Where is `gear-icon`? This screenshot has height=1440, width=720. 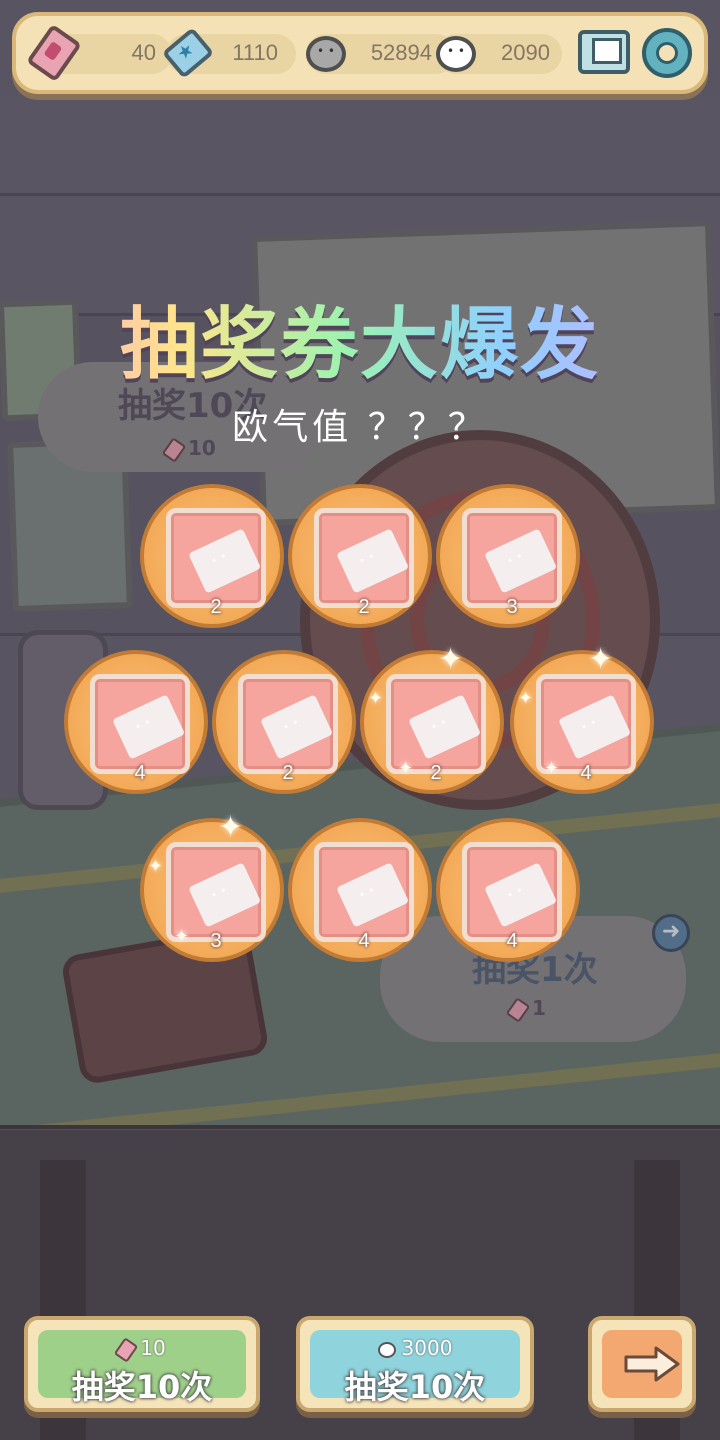 gear-icon is located at coordinates (667, 53).